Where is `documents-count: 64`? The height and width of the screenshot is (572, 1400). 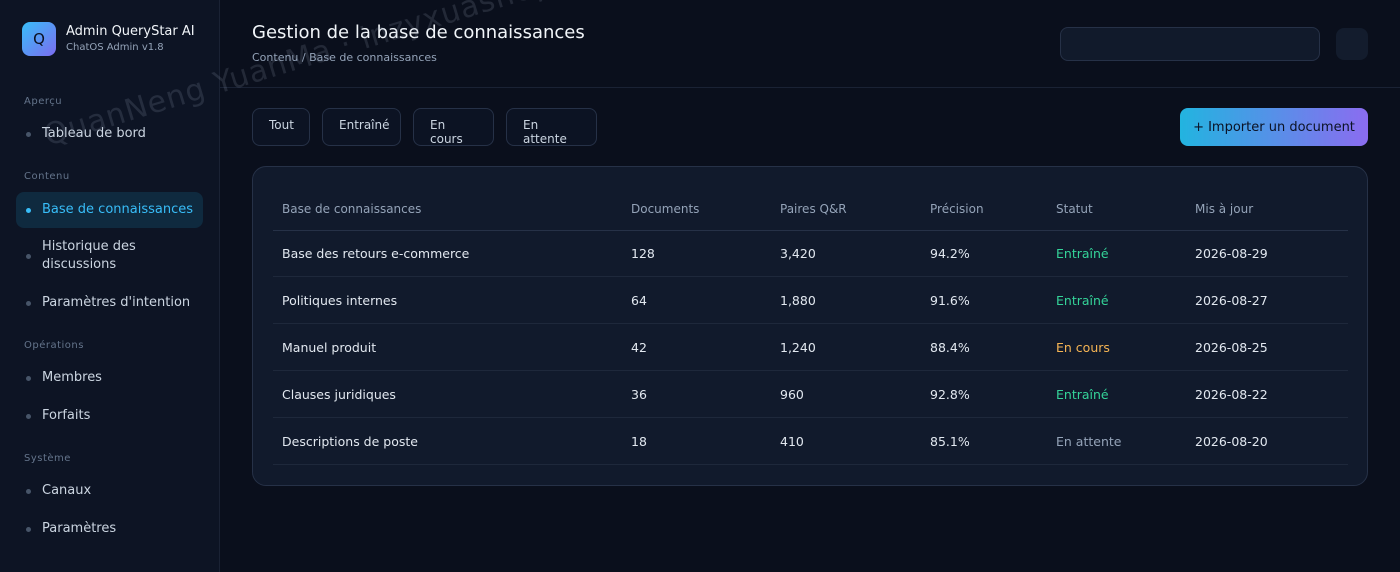
documents-count: 64 is located at coordinates (639, 300).